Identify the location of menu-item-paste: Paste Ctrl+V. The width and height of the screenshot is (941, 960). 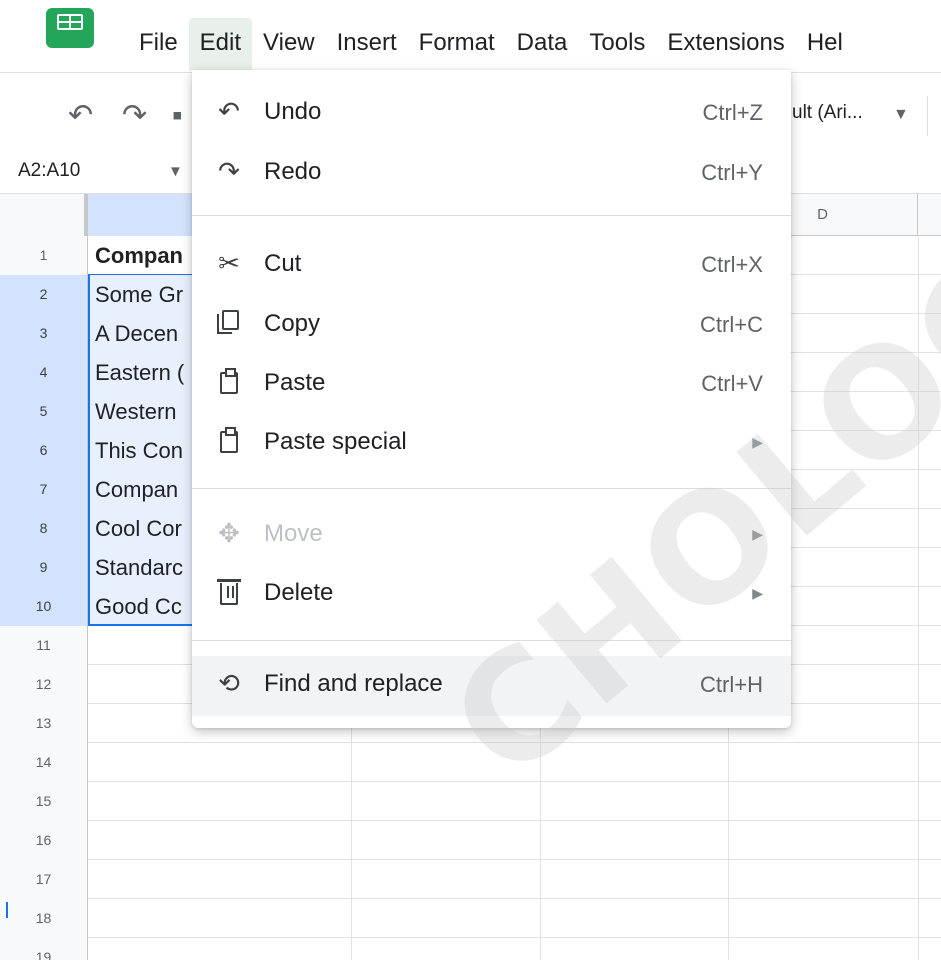
(491, 383).